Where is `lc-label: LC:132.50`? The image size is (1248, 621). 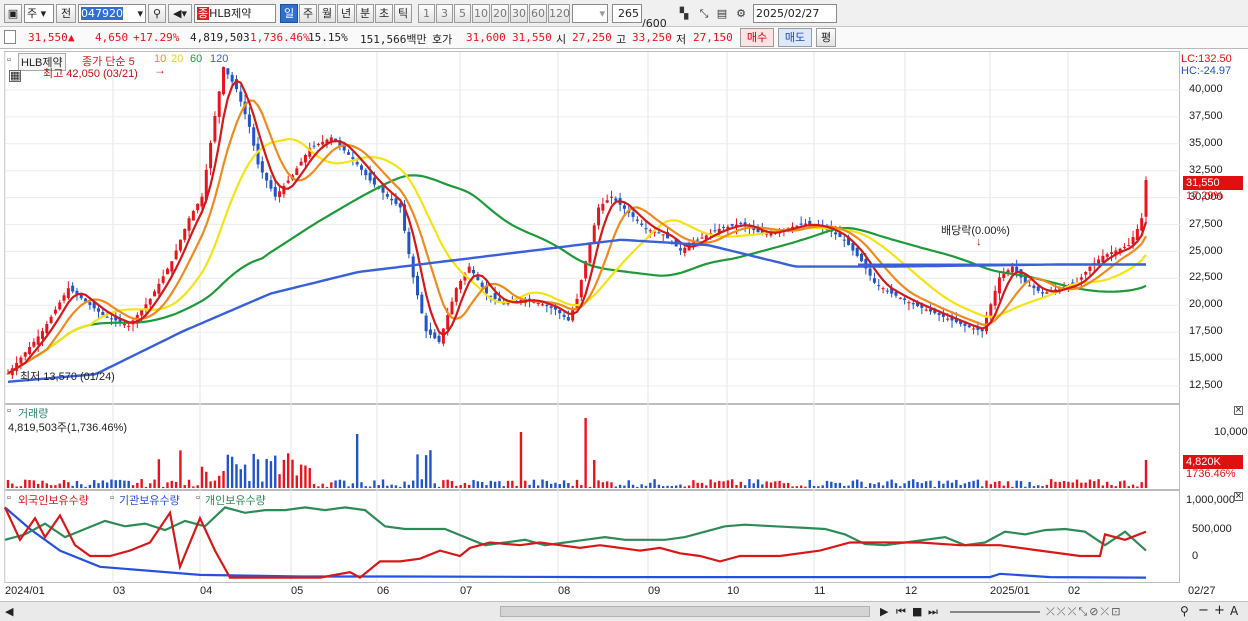 lc-label: LC:132.50 is located at coordinates (1206, 59).